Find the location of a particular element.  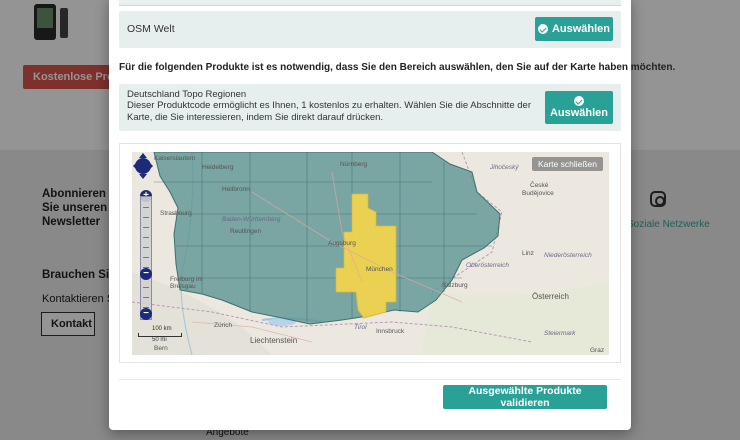

map-label: Steiermark is located at coordinates (560, 333).